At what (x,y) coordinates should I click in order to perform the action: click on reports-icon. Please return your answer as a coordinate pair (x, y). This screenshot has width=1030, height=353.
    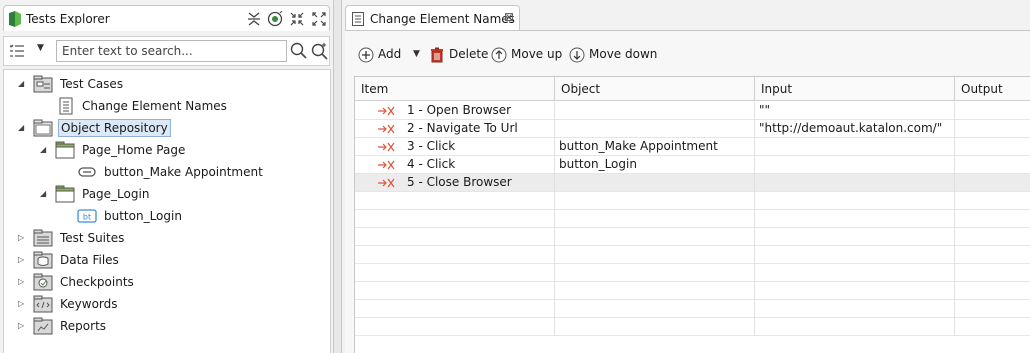
    Looking at the image, I should click on (43, 326).